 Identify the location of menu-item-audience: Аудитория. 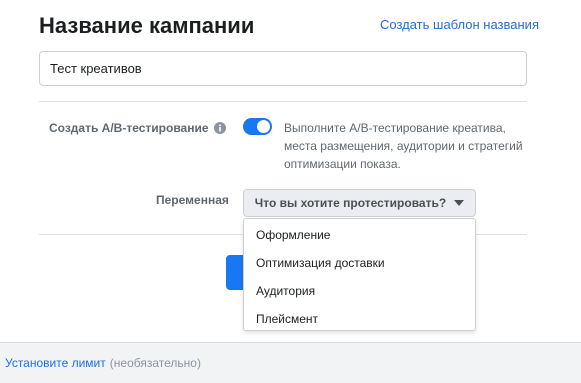
(359, 291).